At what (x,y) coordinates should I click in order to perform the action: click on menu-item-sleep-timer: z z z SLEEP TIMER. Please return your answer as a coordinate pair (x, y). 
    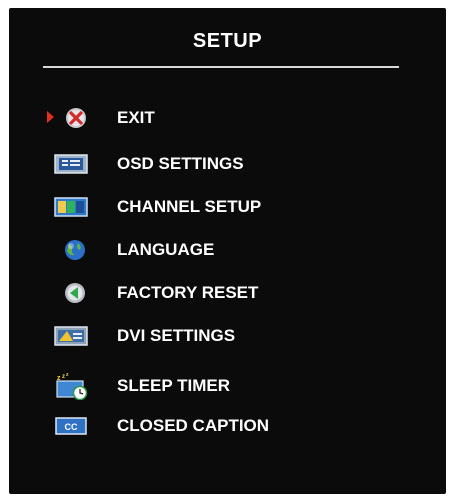
    Looking at the image, I should click on (227, 386).